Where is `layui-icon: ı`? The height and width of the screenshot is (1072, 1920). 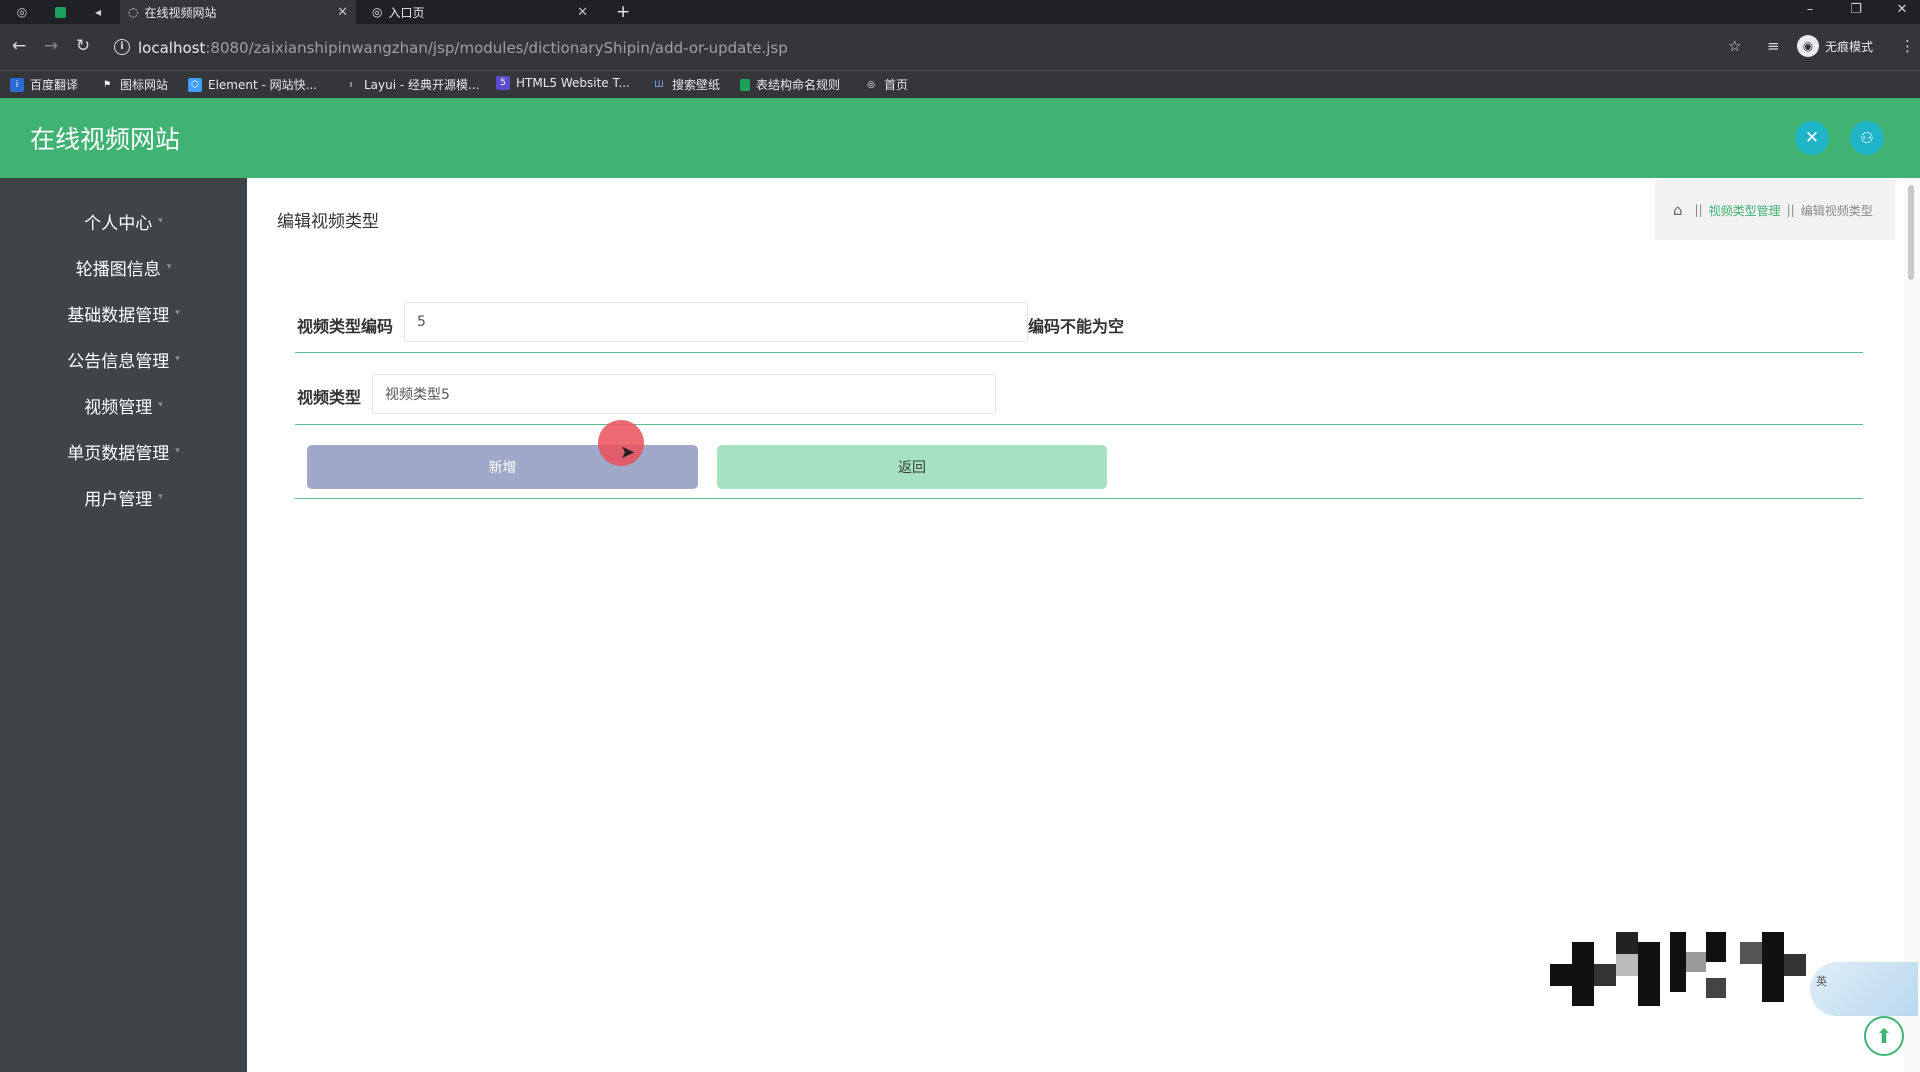
layui-icon: ı is located at coordinates (351, 84).